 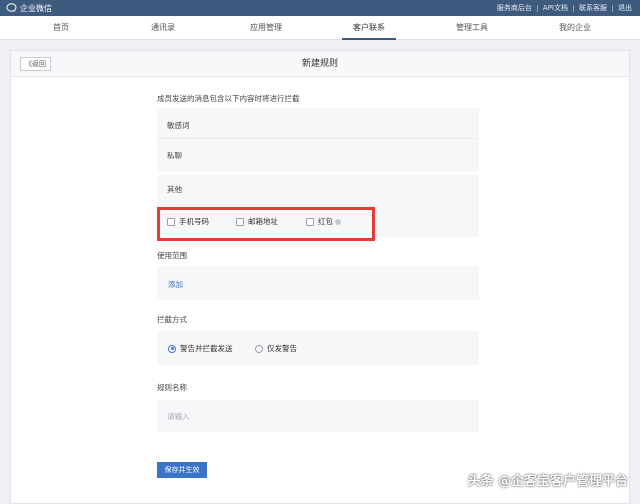 I want to click on method-panel: 警告并拦截发送 仅发警告, so click(x=318, y=348).